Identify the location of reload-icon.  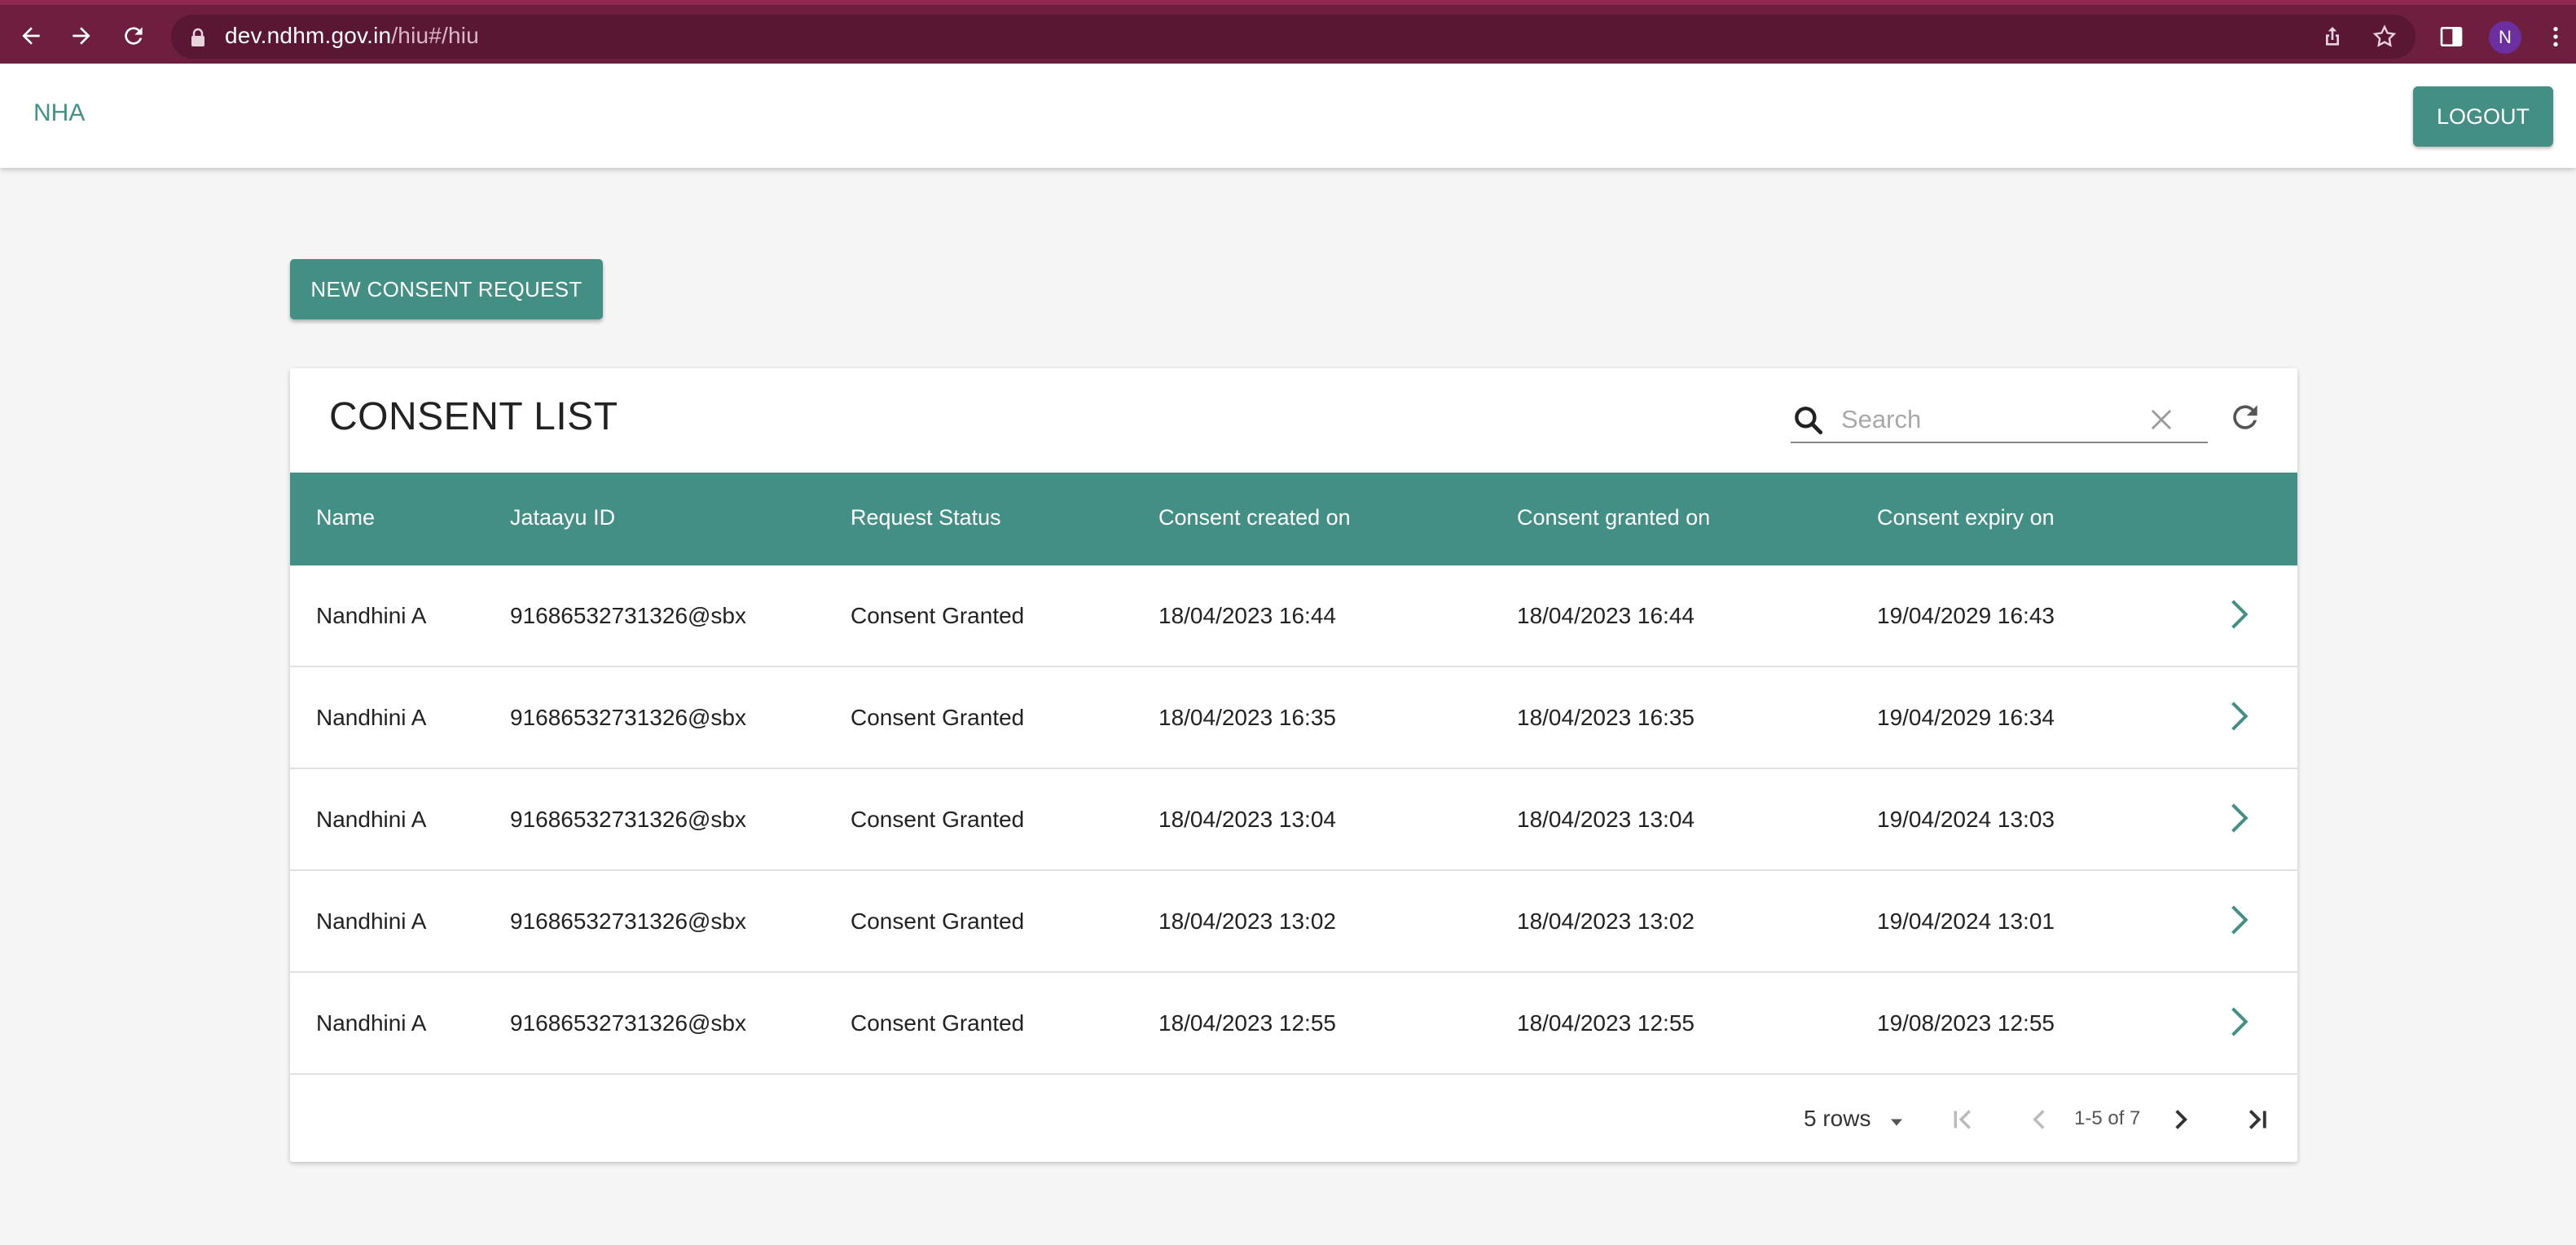
(133, 36).